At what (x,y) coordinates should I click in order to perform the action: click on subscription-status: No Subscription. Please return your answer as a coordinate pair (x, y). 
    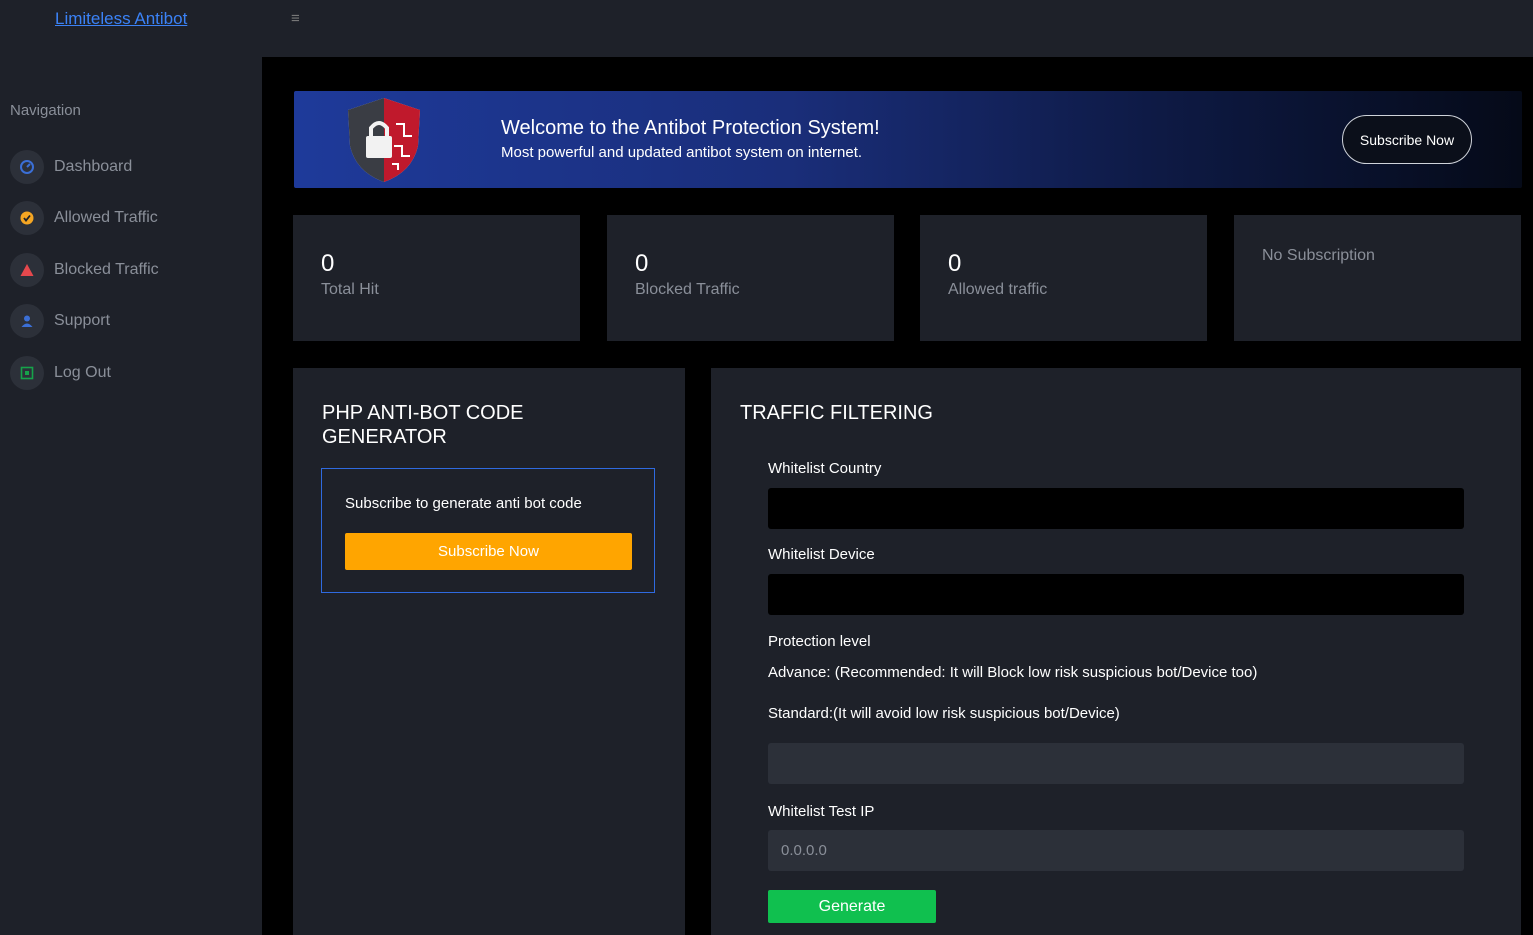
    Looking at the image, I should click on (1318, 255).